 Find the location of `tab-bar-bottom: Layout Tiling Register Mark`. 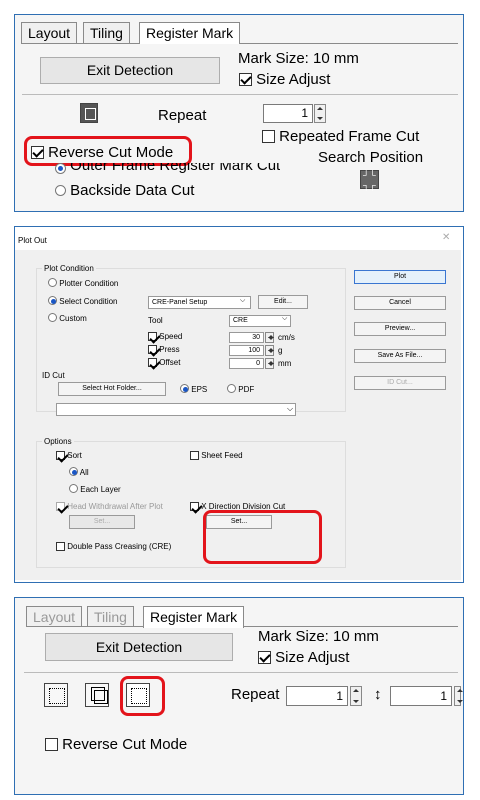

tab-bar-bottom: Layout Tiling Register Mark is located at coordinates (151, 617).